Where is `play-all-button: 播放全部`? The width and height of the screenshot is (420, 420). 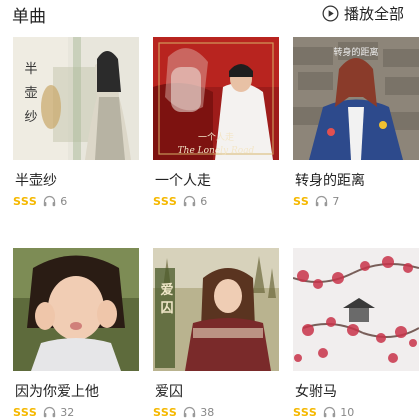
play-all-button: 播放全部 is located at coordinates (363, 13).